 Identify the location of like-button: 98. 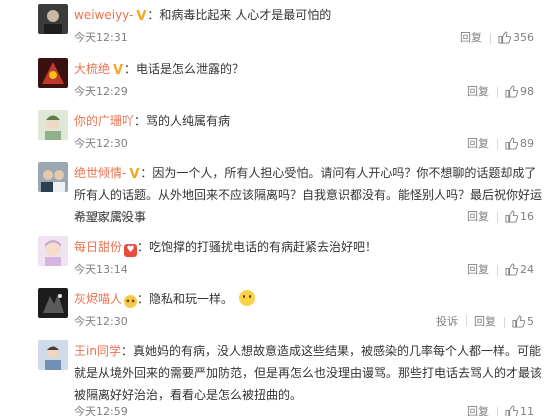
(519, 91).